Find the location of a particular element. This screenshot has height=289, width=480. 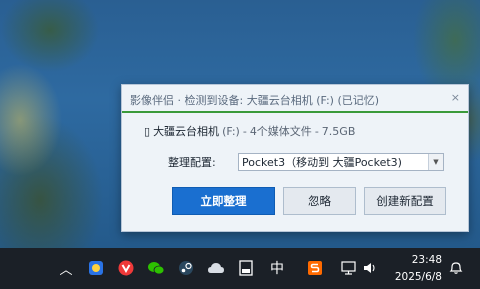

config-select-value: Pocket3（移动到 大疆Pocket3) is located at coordinates (322, 162).